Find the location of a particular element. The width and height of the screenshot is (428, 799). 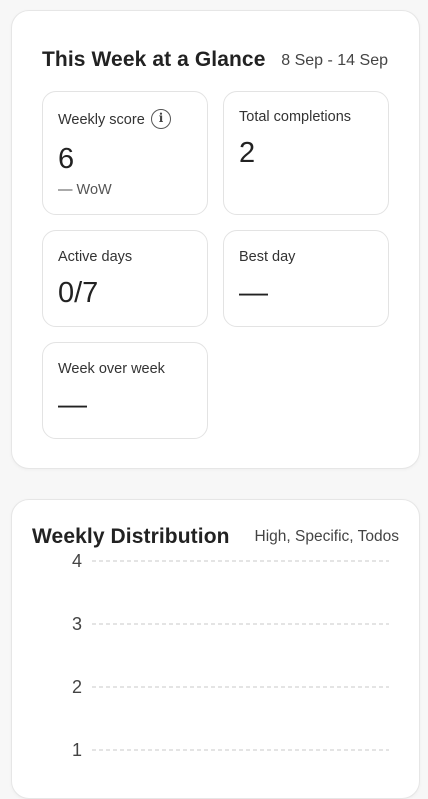

active-days-value: 0/7 is located at coordinates (78, 293).